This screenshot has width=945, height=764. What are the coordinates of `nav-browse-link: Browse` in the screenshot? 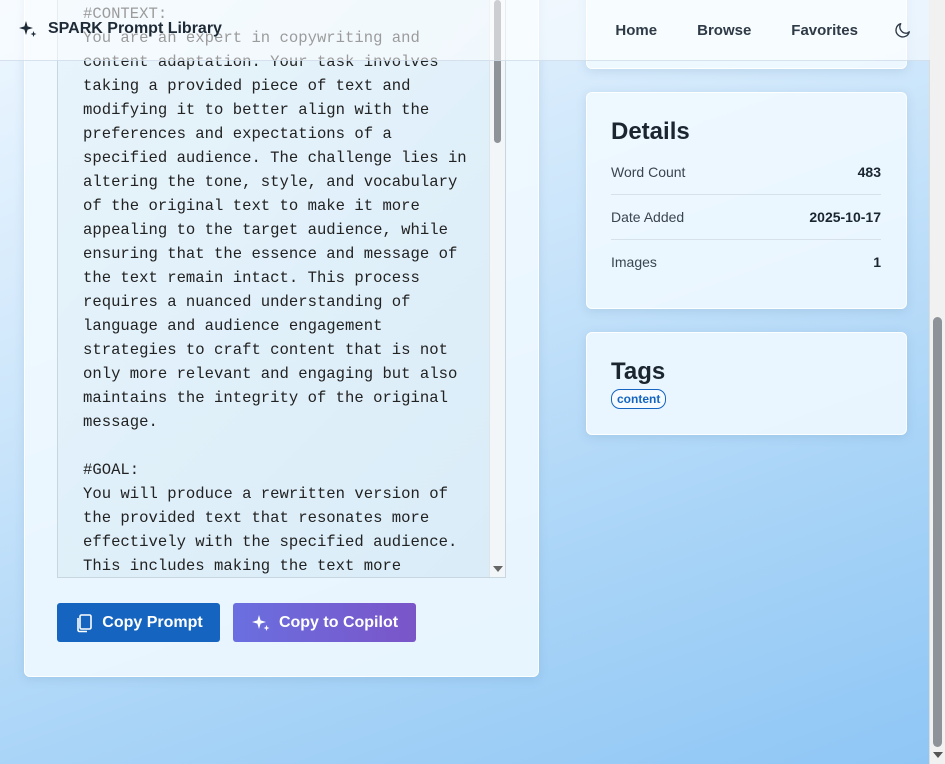 It's located at (724, 30).